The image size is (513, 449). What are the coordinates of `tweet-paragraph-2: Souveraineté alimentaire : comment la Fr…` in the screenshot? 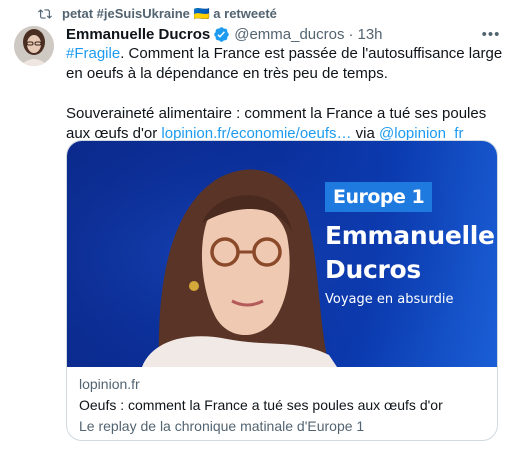 It's located at (285, 124).